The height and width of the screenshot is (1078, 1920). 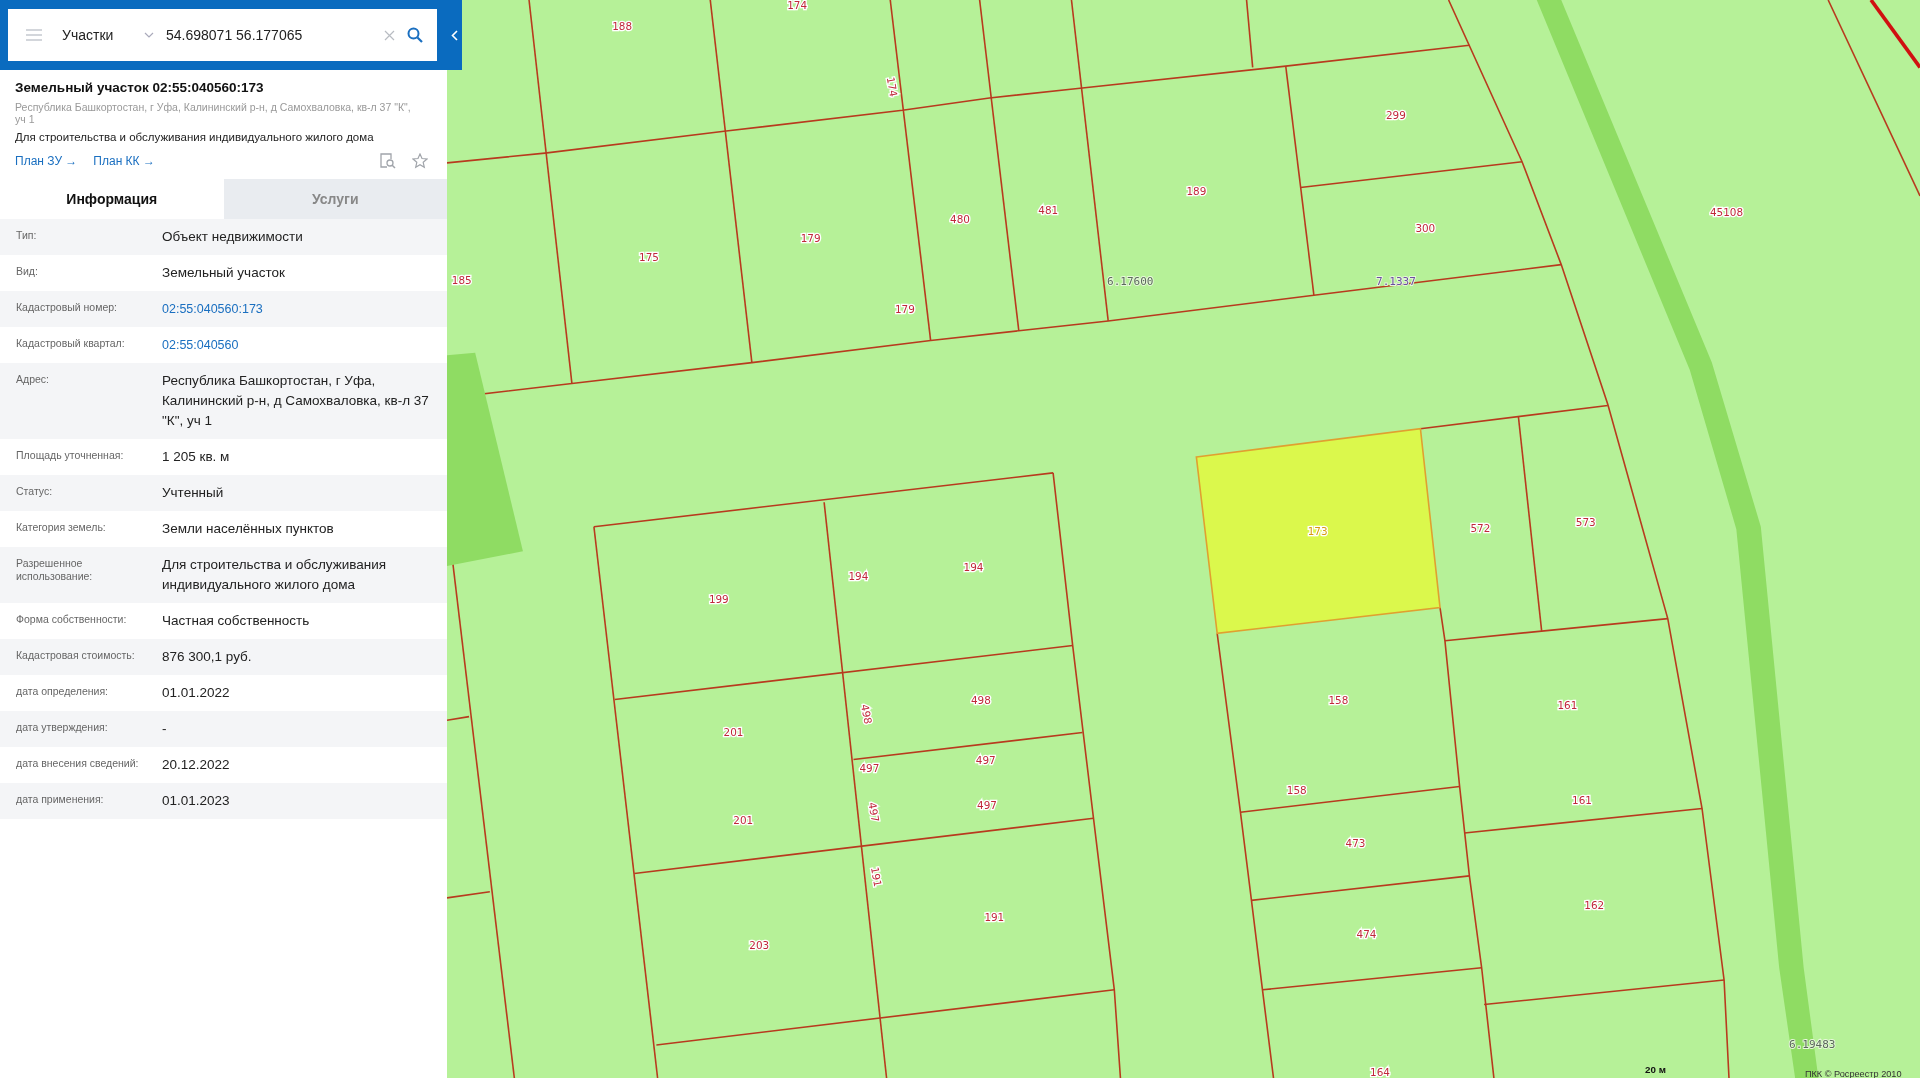 What do you see at coordinates (195, 137) in the screenshot?
I see `object-purpose: Для строительства и обслуживания индивидуального жилого дома` at bounding box center [195, 137].